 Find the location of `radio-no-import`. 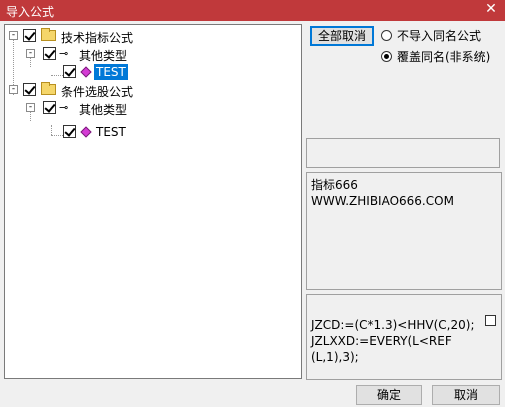

radio-no-import is located at coordinates (386, 35).